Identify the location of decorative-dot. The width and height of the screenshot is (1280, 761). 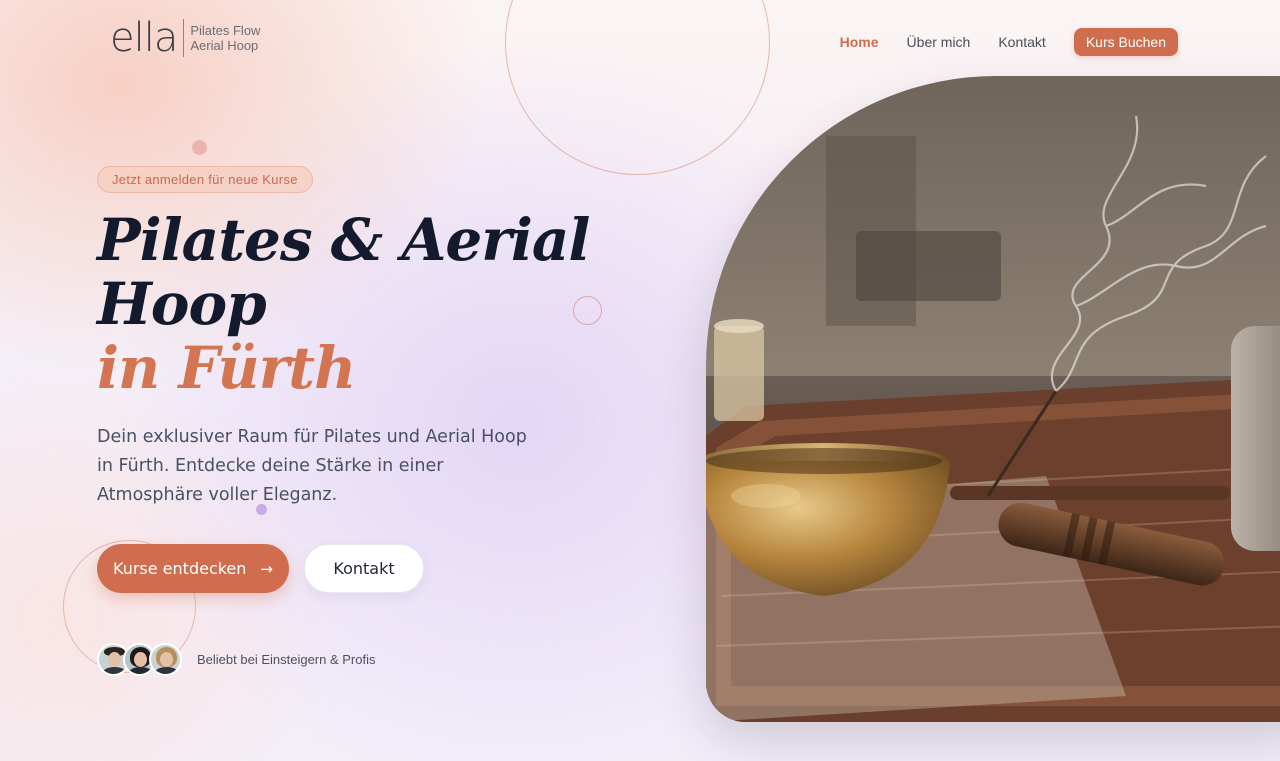
(199, 147).